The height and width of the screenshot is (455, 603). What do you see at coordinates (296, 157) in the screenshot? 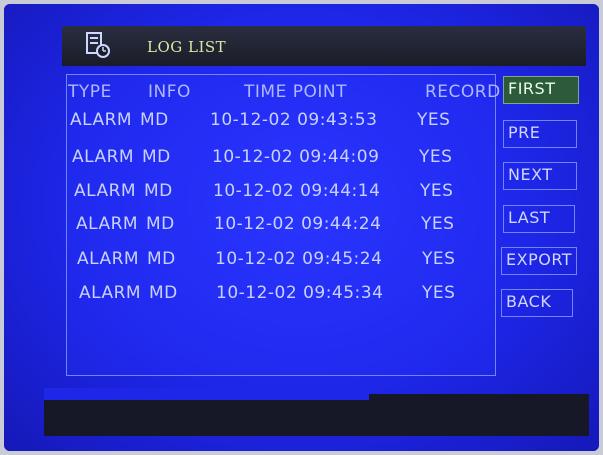
I see `cell-time: 10-12-02 09:44:09` at bounding box center [296, 157].